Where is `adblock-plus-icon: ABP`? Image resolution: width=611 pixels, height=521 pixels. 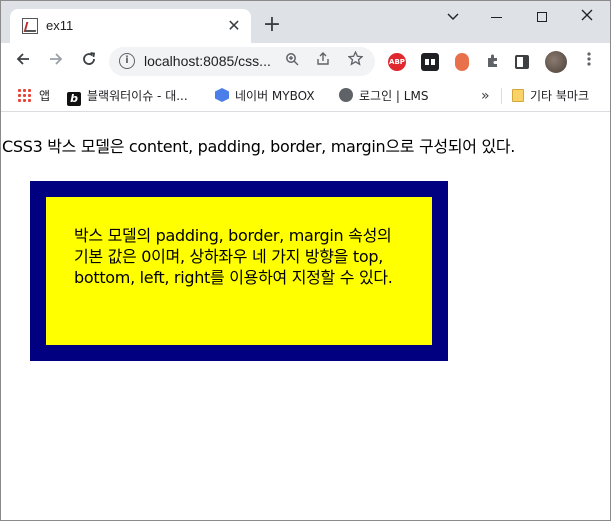 adblock-plus-icon: ABP is located at coordinates (397, 62).